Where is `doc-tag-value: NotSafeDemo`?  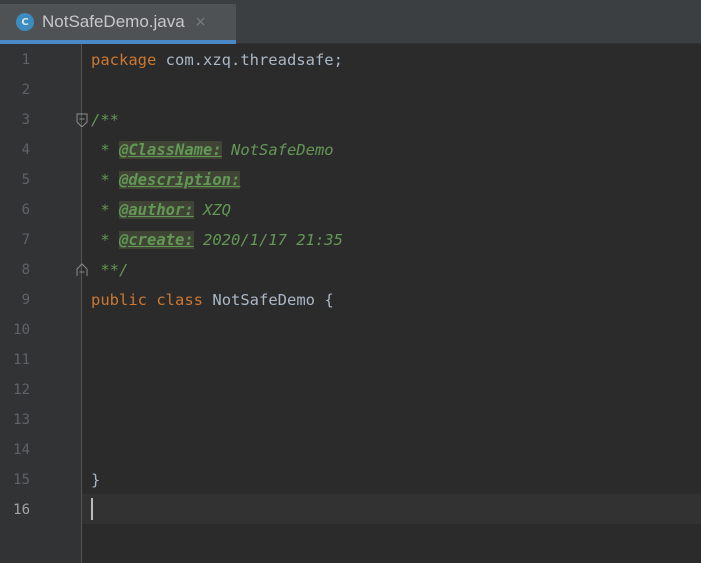
doc-tag-value: NotSafeDemo is located at coordinates (277, 150).